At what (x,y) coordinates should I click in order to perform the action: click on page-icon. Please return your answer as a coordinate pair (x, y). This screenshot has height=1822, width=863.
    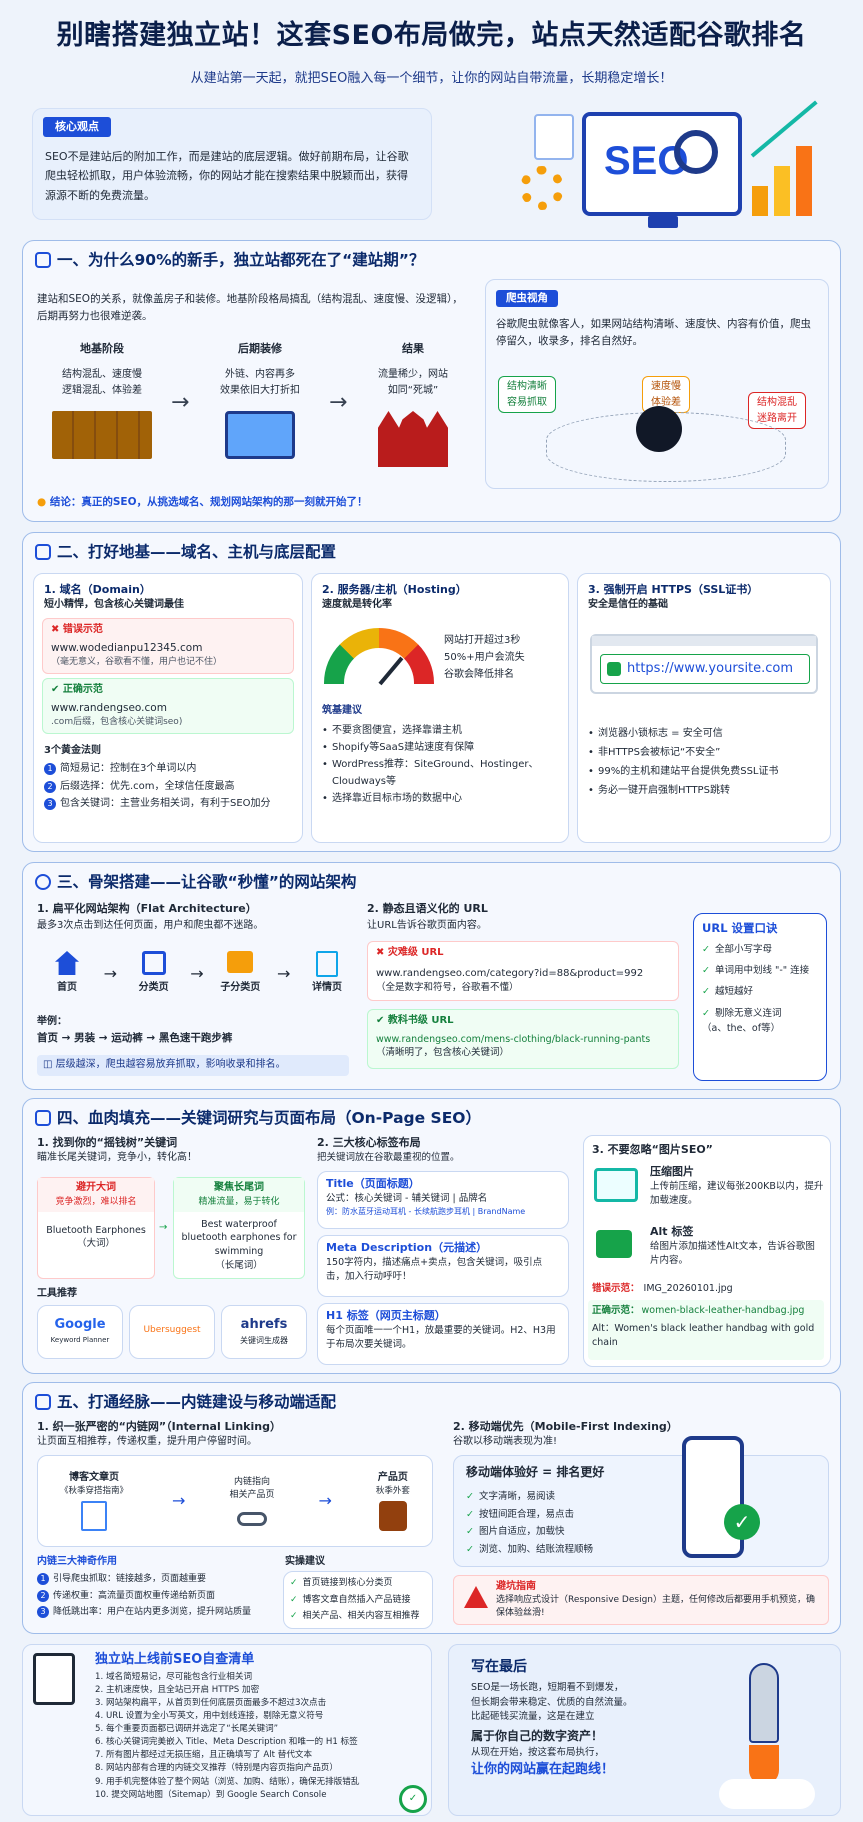
    Looking at the image, I should click on (326, 964).